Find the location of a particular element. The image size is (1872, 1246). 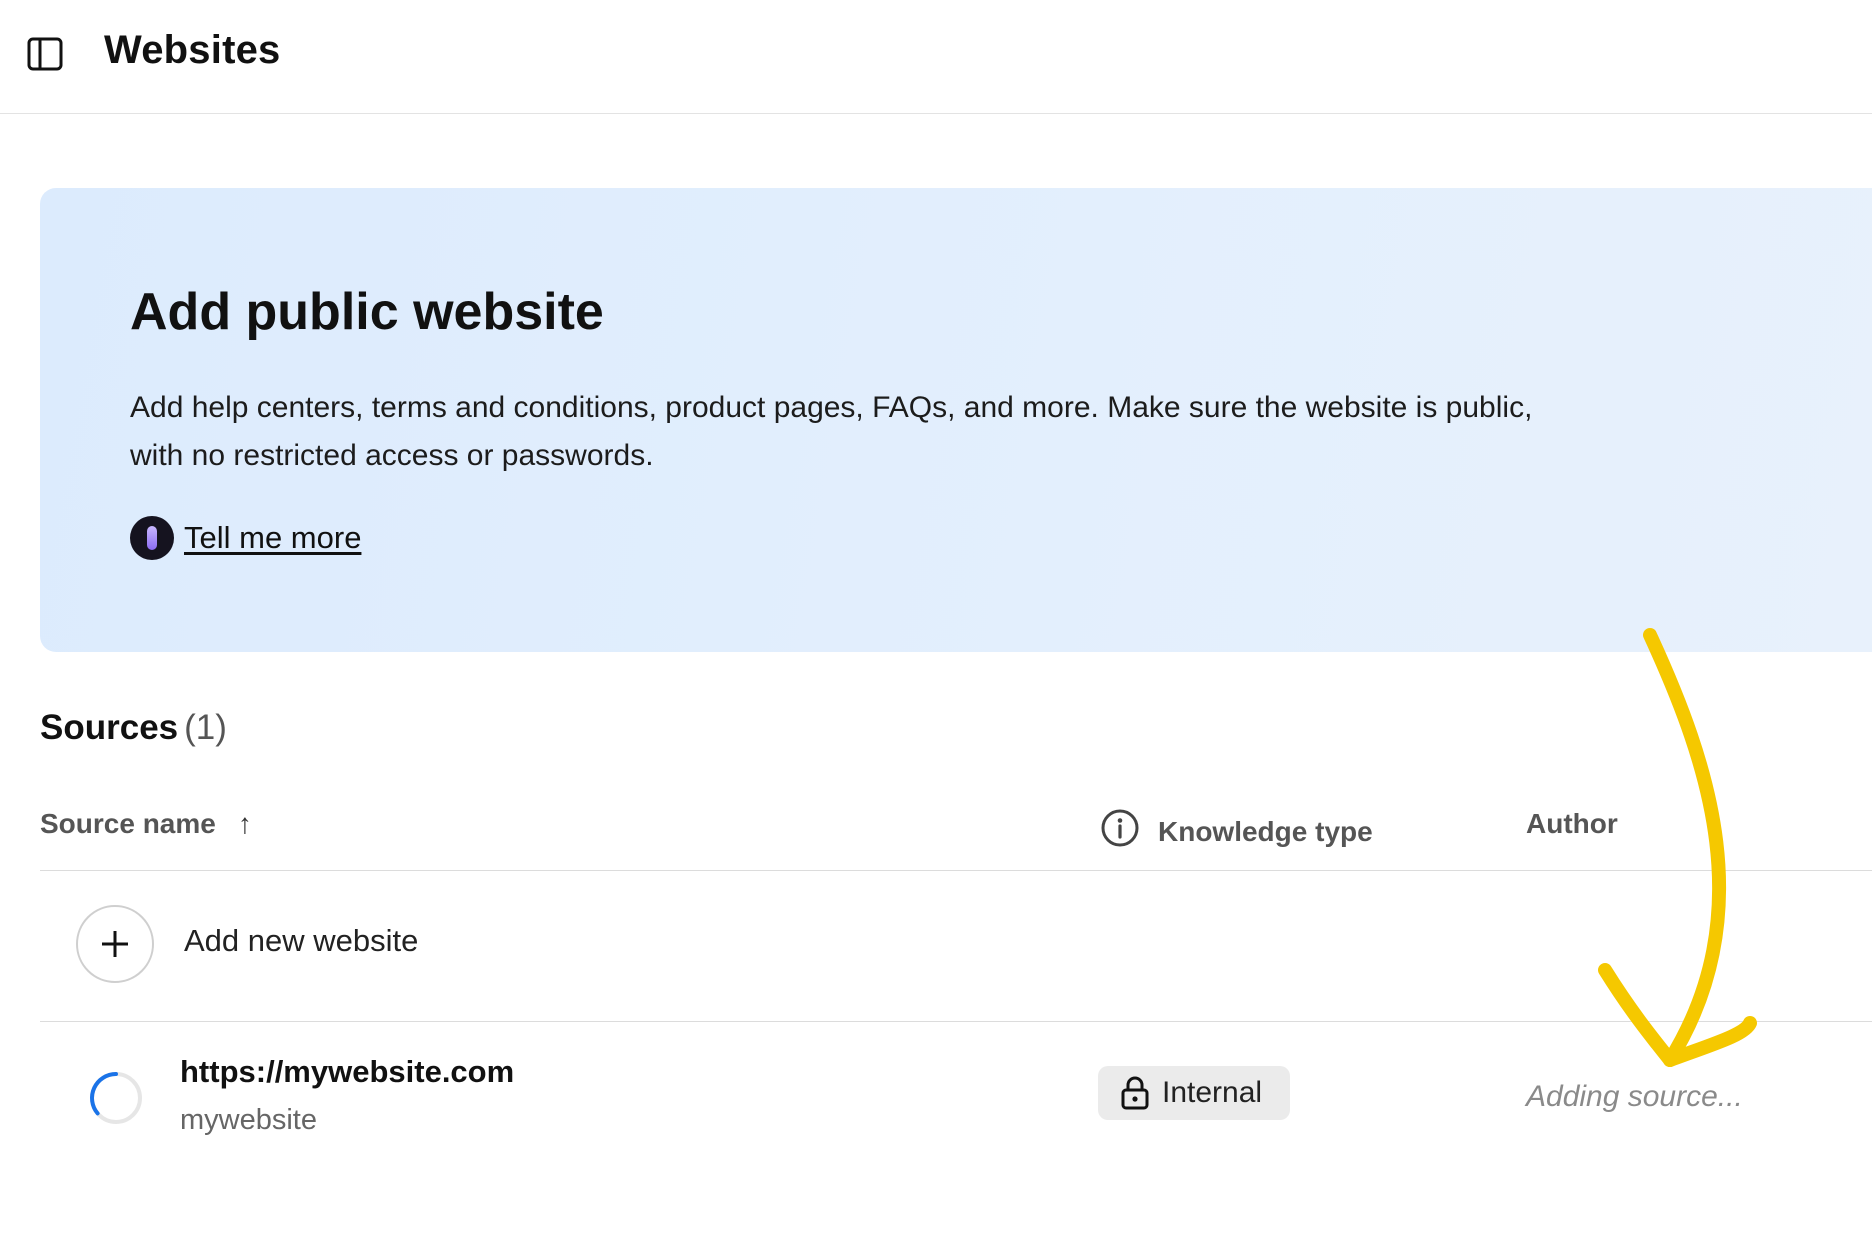

sources-heading: Sources (1) is located at coordinates (133, 728).